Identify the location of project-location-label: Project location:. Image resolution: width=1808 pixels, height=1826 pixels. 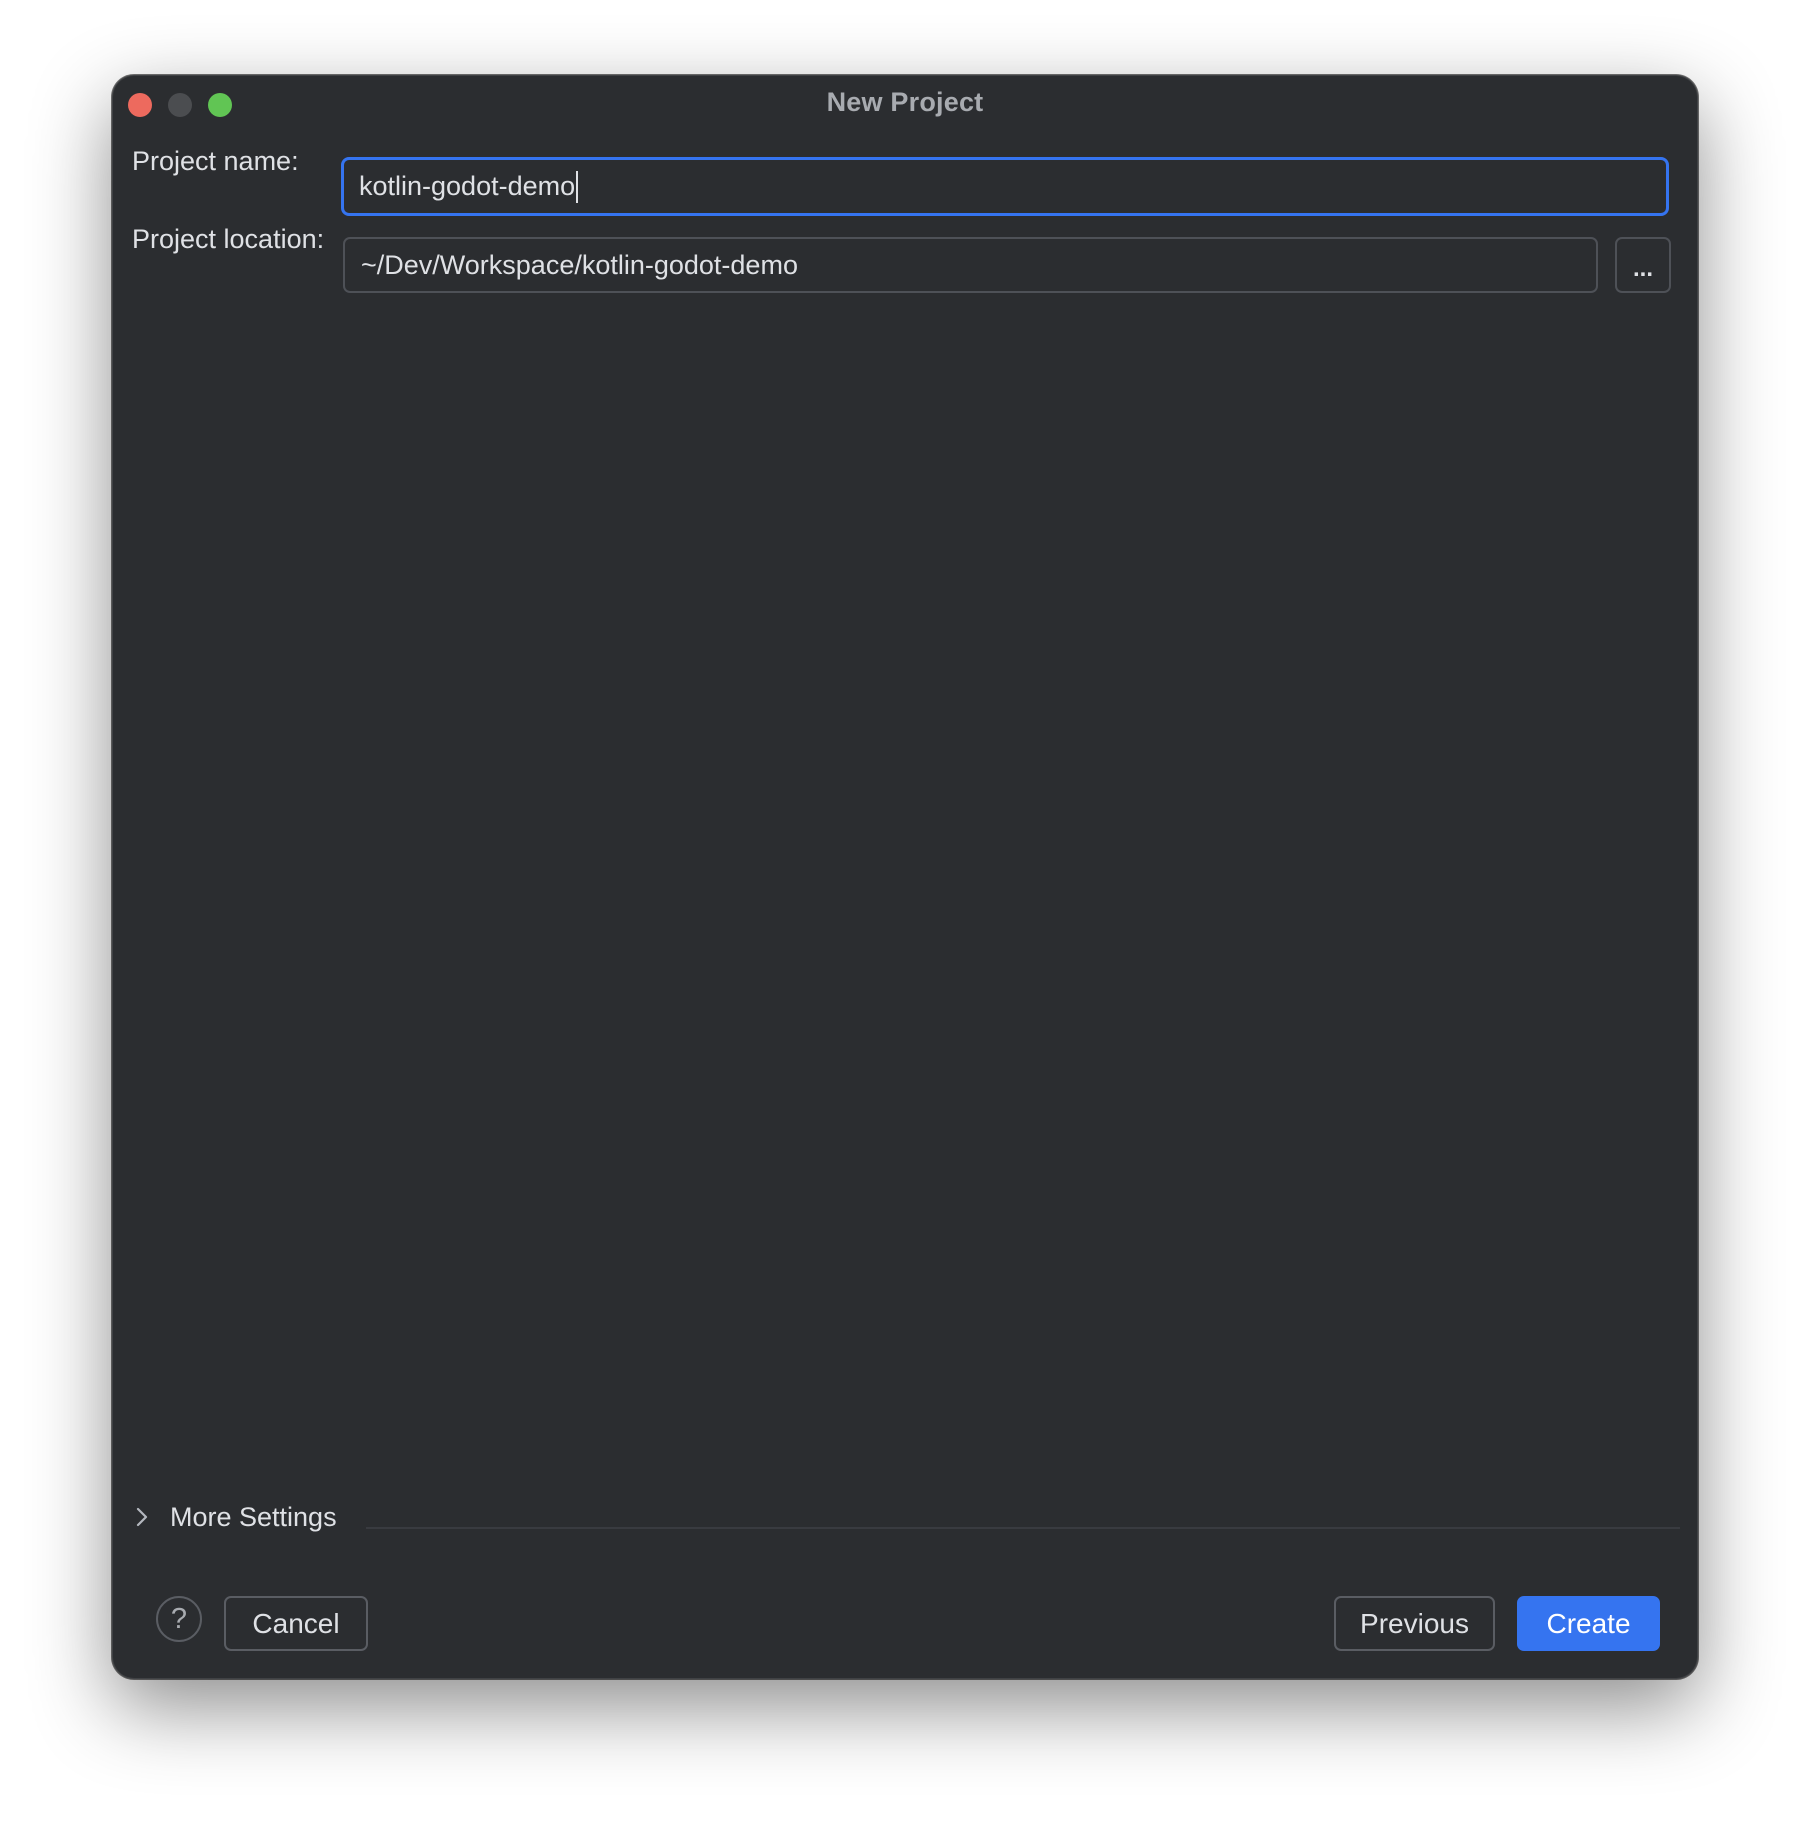
(228, 239).